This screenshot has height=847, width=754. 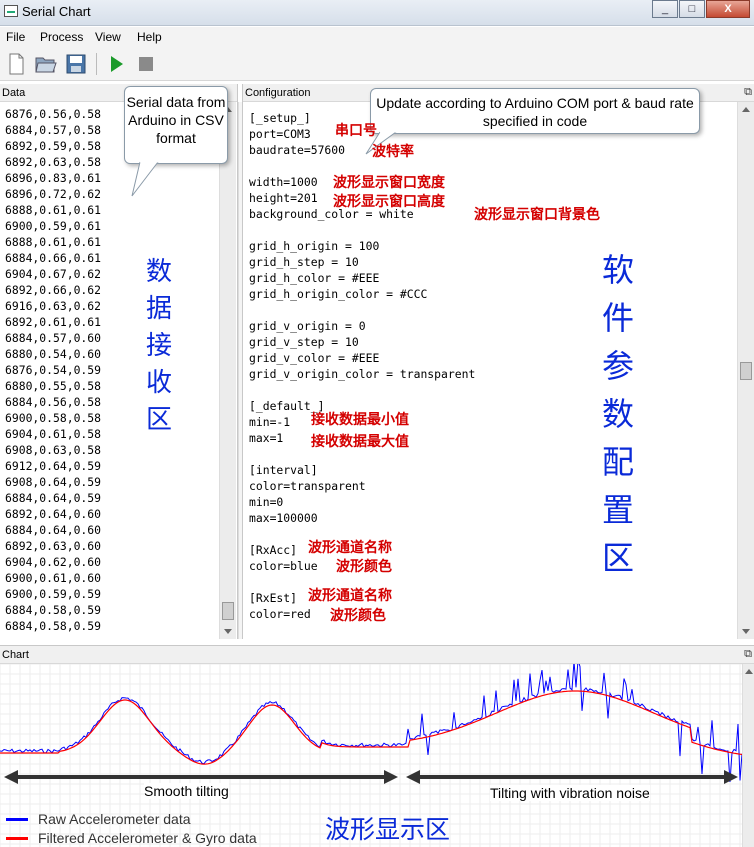 What do you see at coordinates (53, 594) in the screenshot?
I see `data-row: 6900,0.59,0.59` at bounding box center [53, 594].